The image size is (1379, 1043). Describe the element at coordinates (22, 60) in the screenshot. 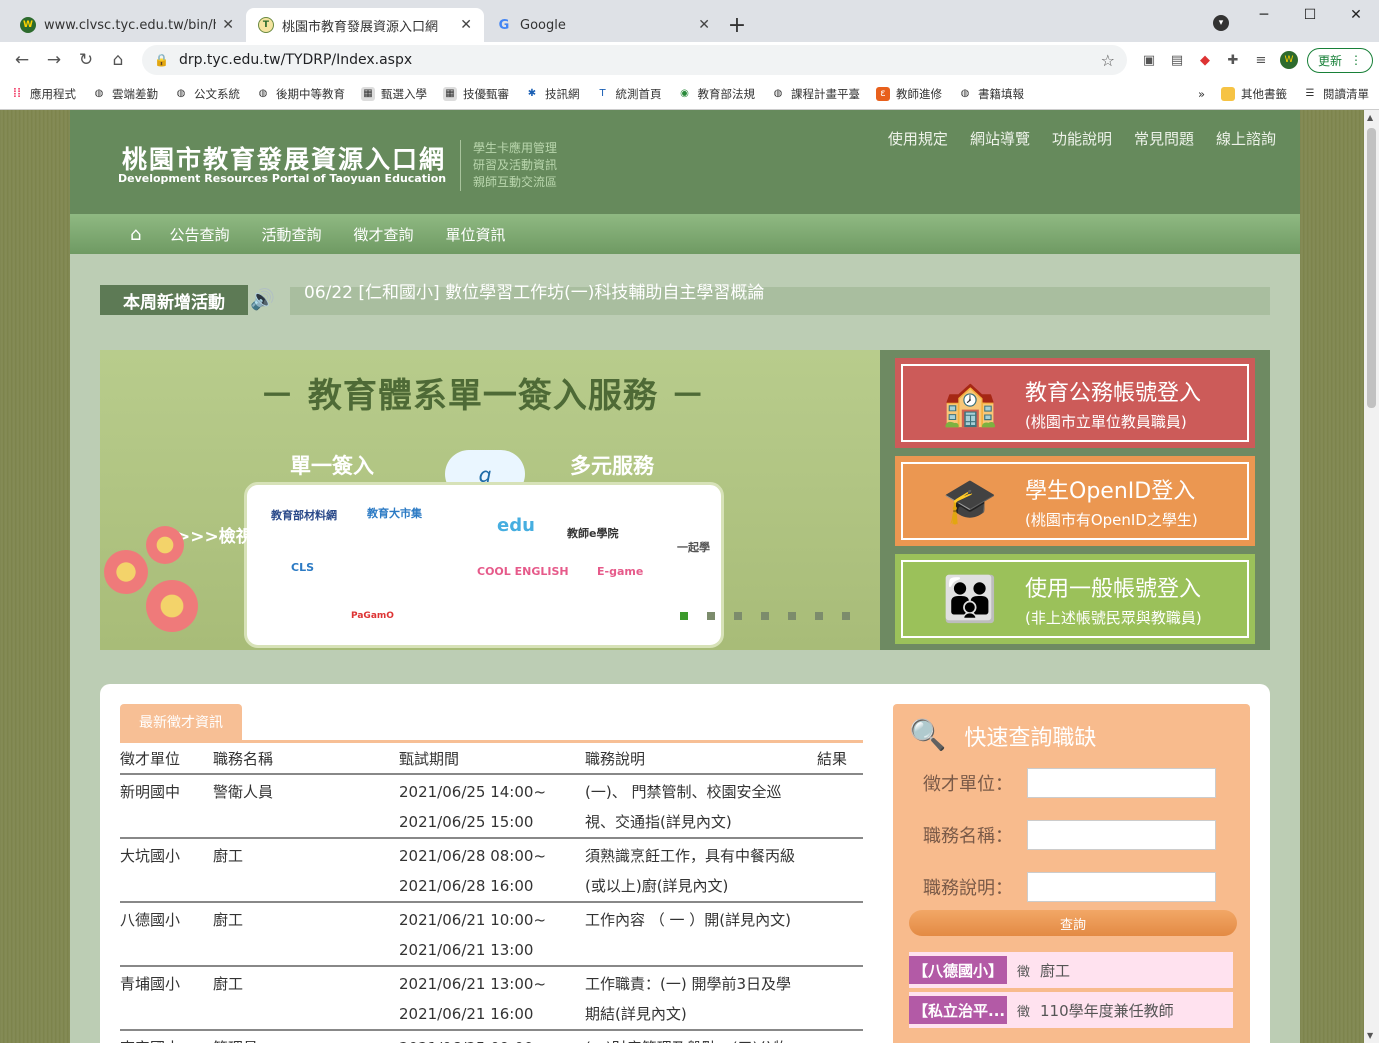

I see `back-icon: ←` at that location.